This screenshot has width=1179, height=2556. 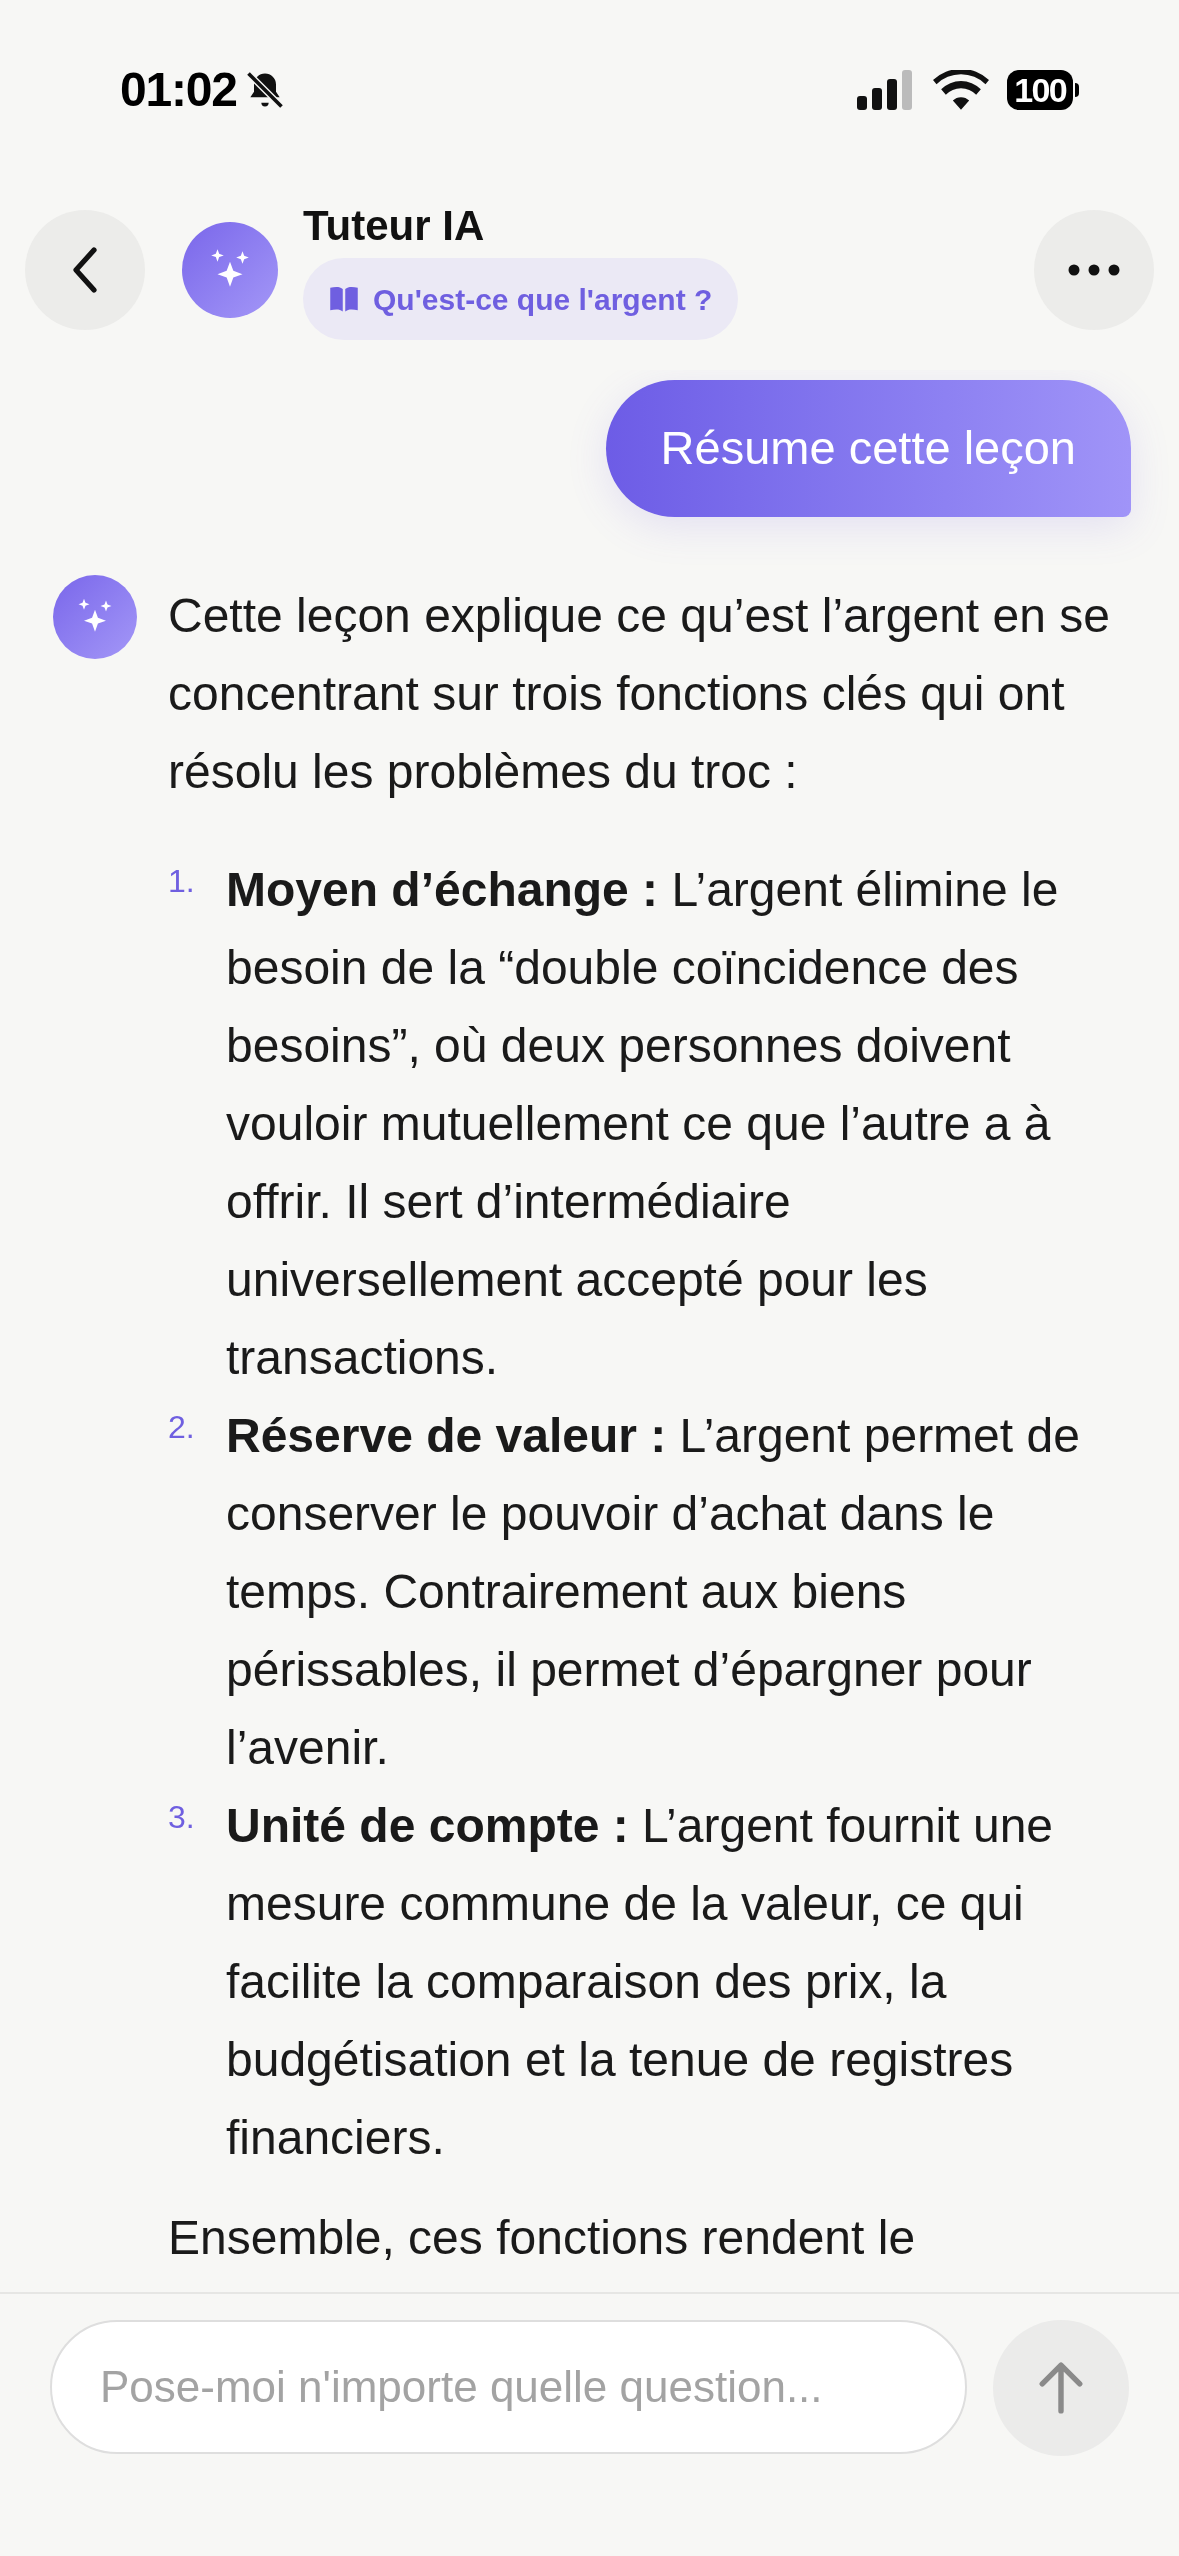 What do you see at coordinates (182, 1817) in the screenshot?
I see `list-number: 3.` at bounding box center [182, 1817].